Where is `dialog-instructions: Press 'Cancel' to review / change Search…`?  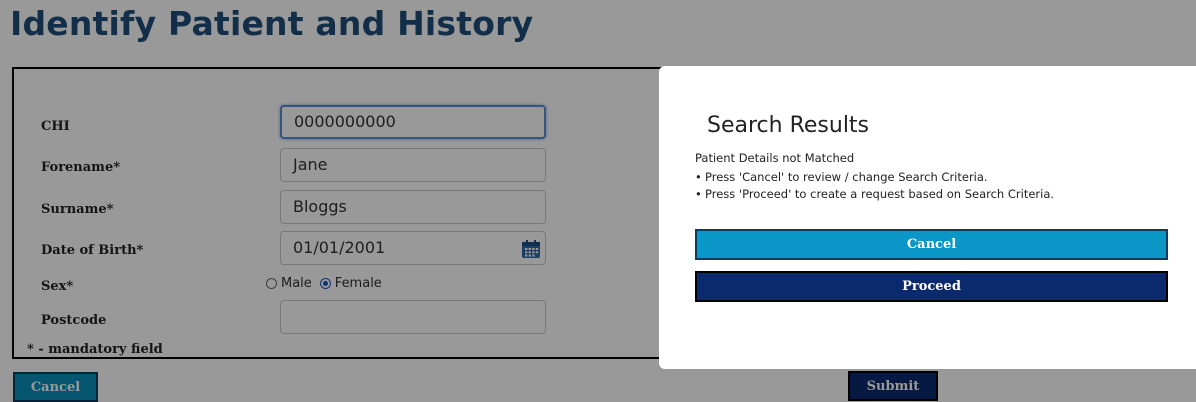
dialog-instructions: Press 'Cancel' to review / change Search… is located at coordinates (874, 186).